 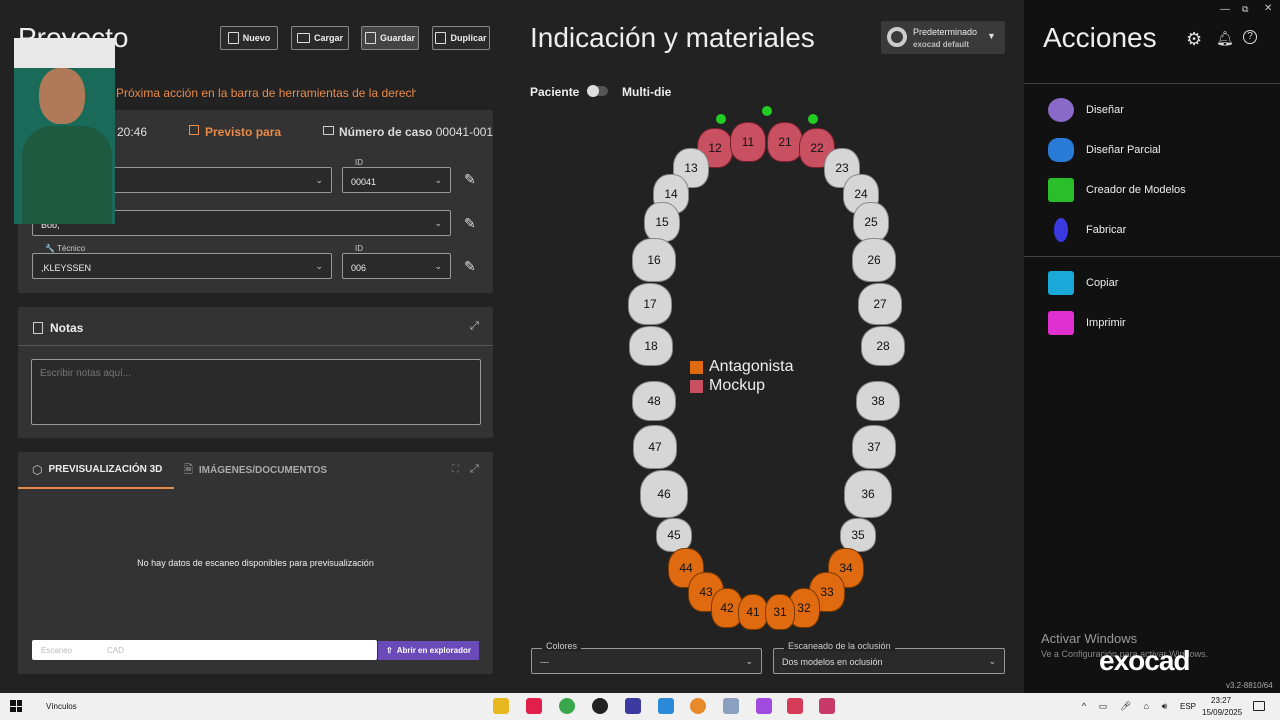 I want to click on action-copy: Copiar, so click(x=1083, y=283).